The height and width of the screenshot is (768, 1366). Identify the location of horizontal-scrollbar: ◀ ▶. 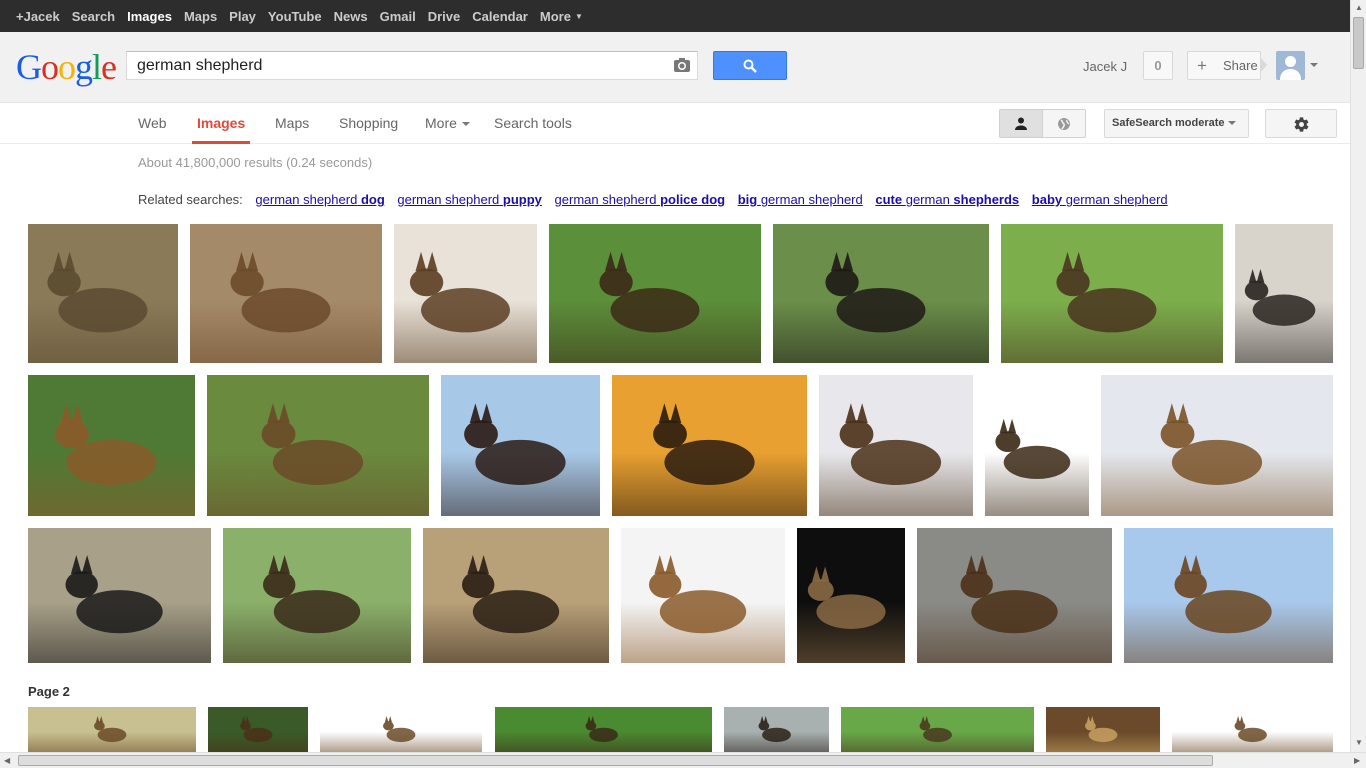
(683, 760).